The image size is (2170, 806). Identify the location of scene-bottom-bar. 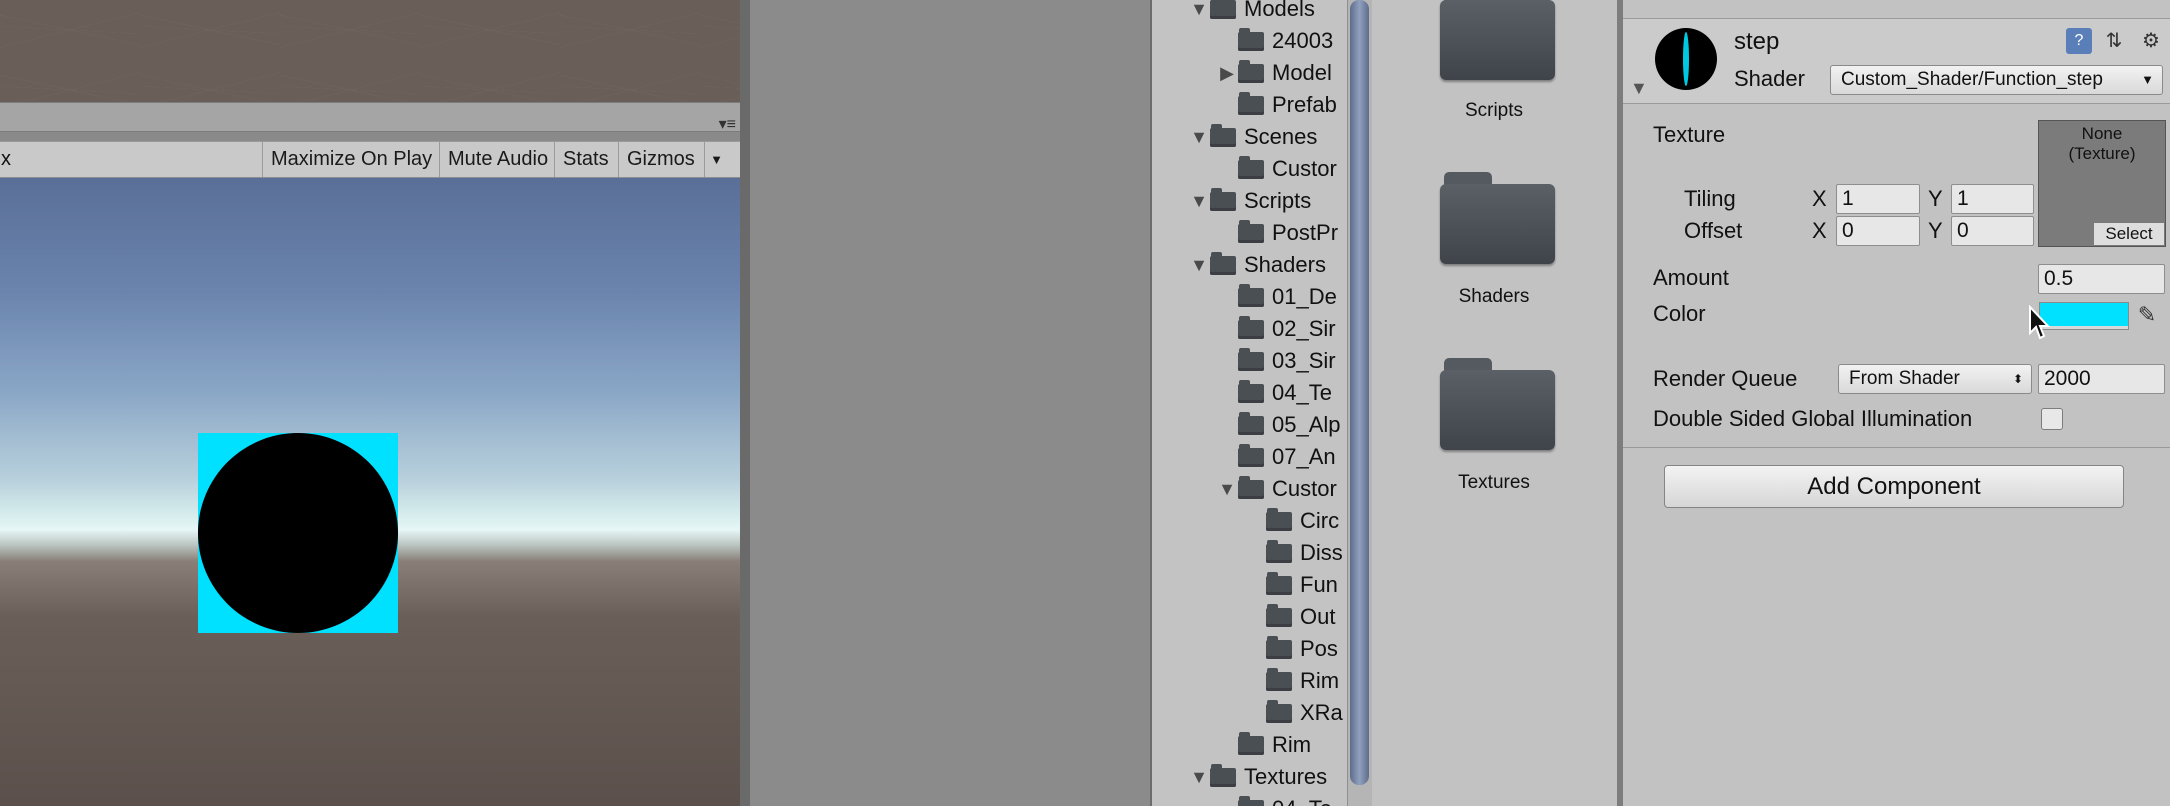
(370, 117).